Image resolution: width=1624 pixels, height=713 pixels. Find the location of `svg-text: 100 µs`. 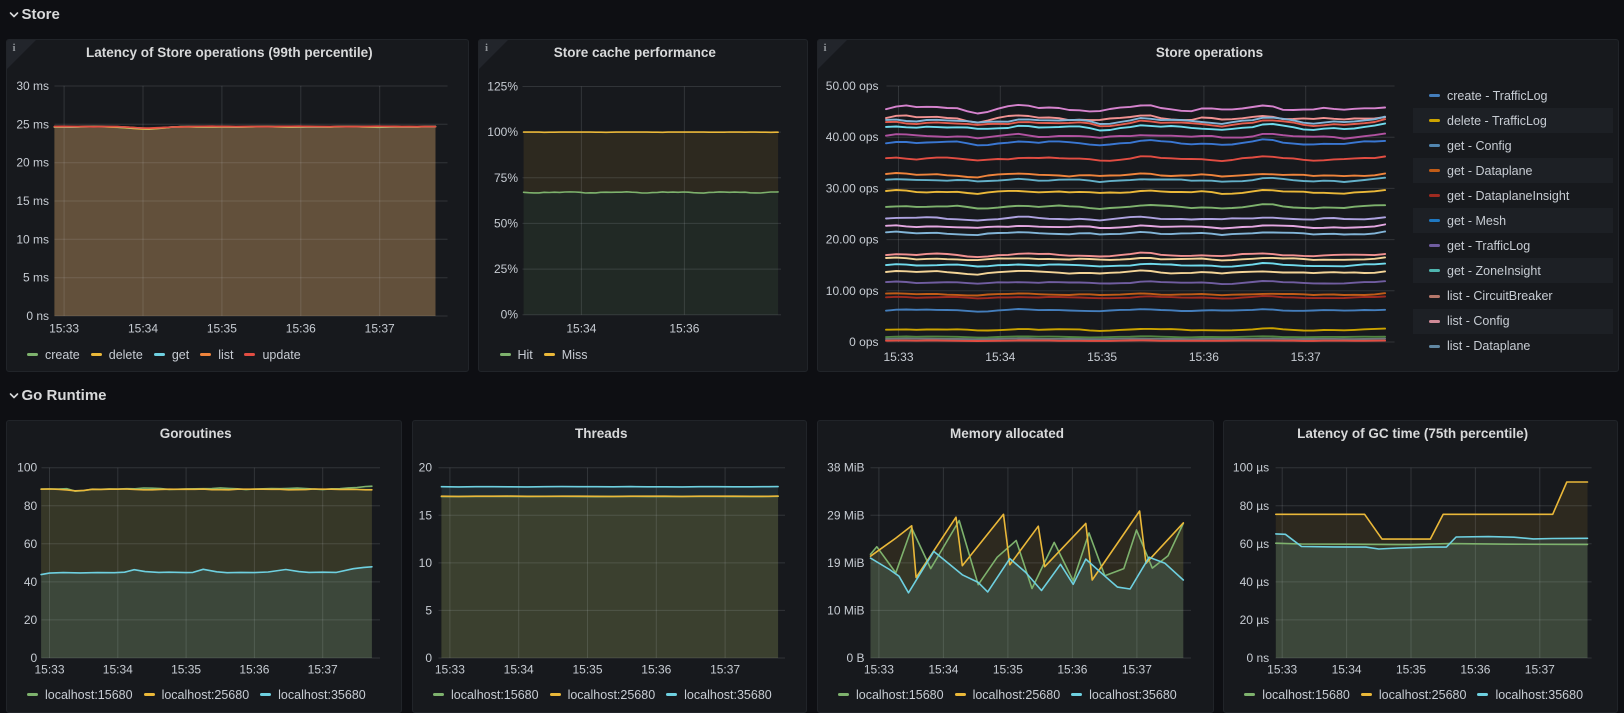

svg-text: 100 µs is located at coordinates (1251, 467).